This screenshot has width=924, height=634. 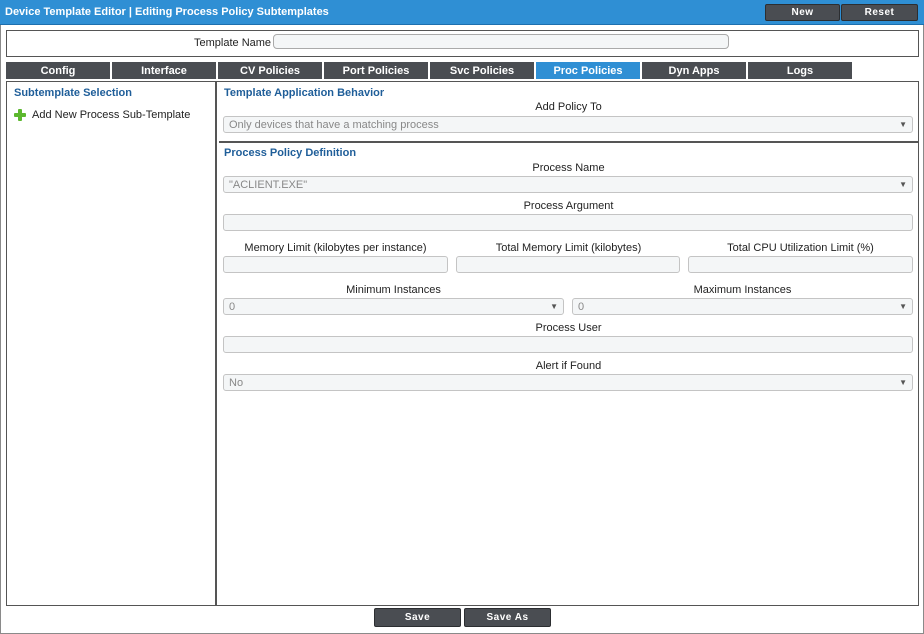 I want to click on save-button: Save, so click(x=417, y=617).